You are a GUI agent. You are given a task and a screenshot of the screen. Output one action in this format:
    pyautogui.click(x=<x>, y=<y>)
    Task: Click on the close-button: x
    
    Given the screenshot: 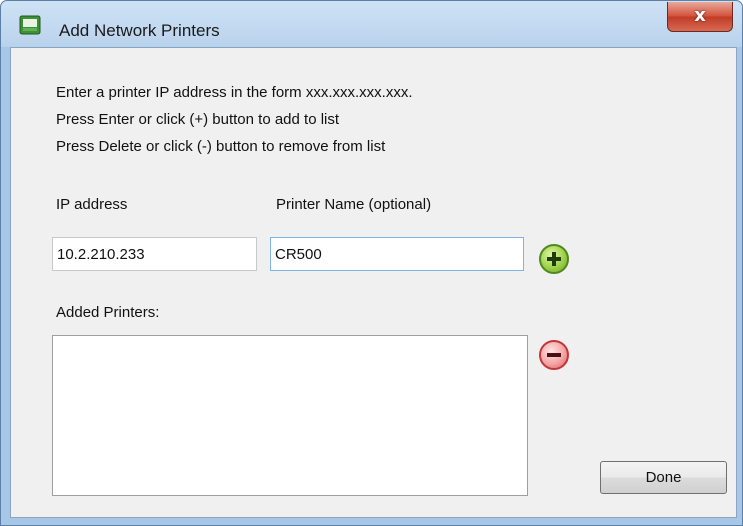 What is the action you would take?
    pyautogui.click(x=700, y=17)
    